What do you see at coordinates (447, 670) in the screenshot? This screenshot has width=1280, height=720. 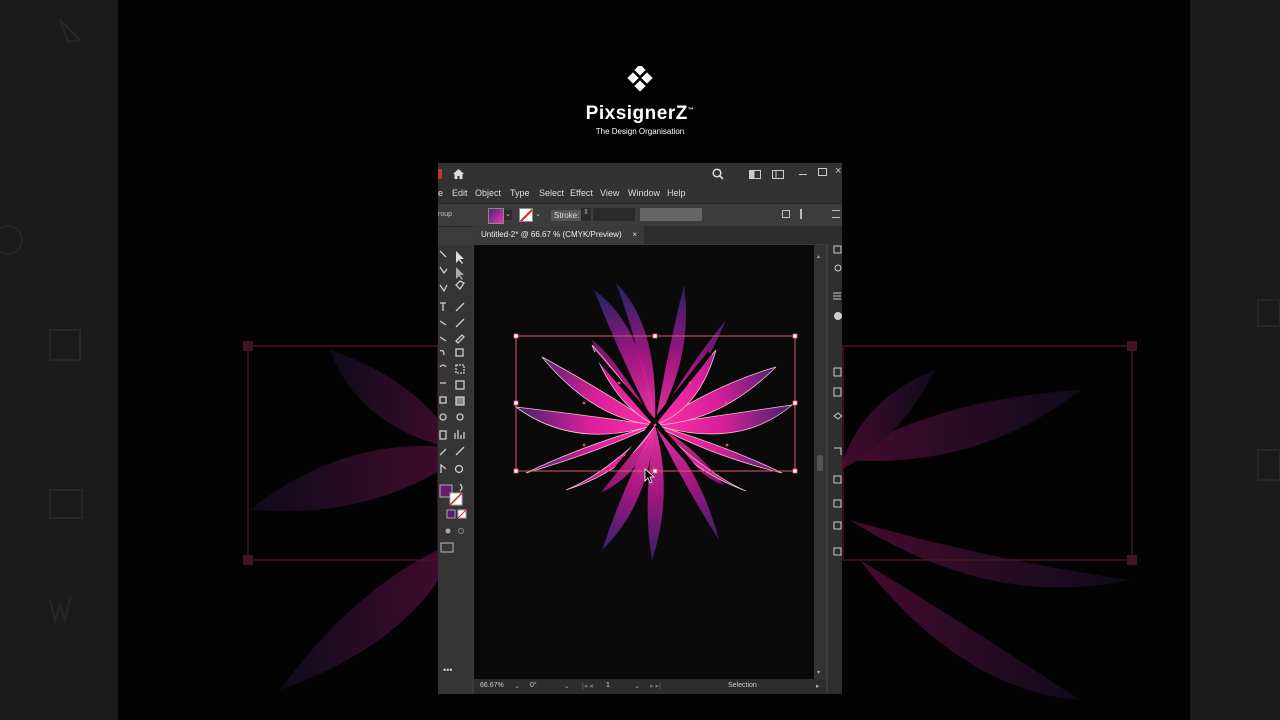 I see `more-tools-icon: •••` at bounding box center [447, 670].